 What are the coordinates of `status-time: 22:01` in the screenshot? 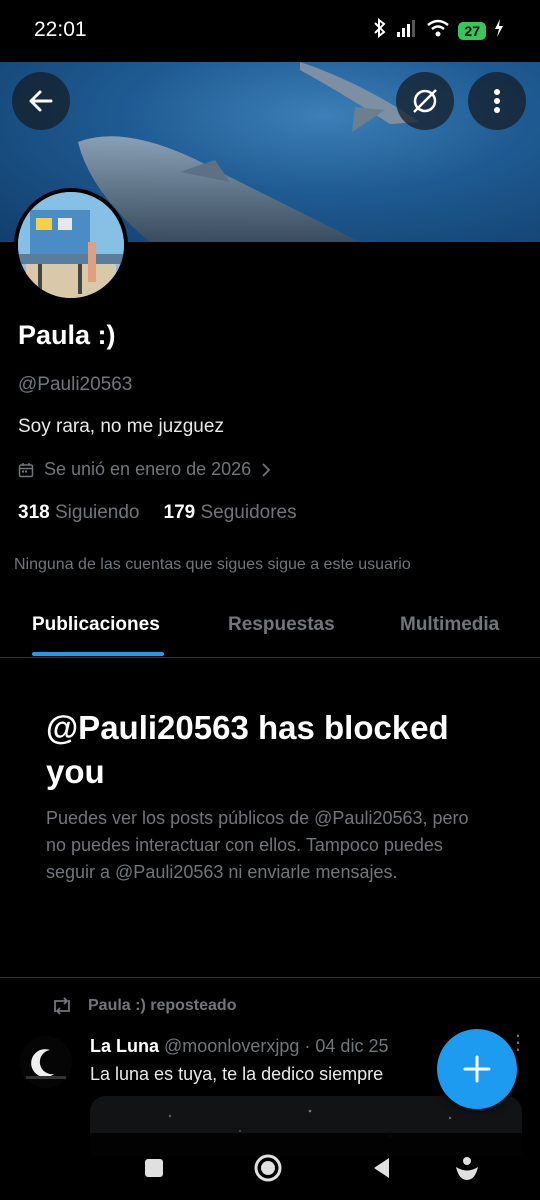 It's located at (60, 29).